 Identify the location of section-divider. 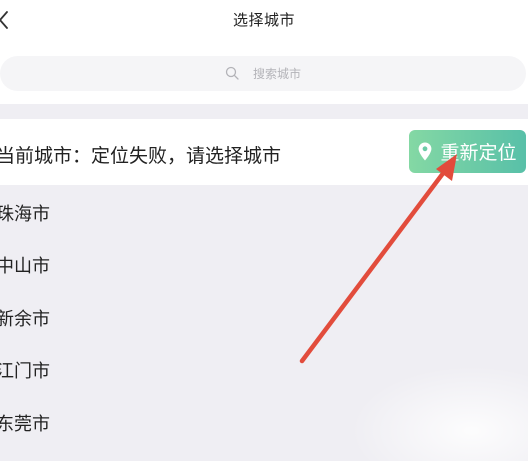
(264, 111).